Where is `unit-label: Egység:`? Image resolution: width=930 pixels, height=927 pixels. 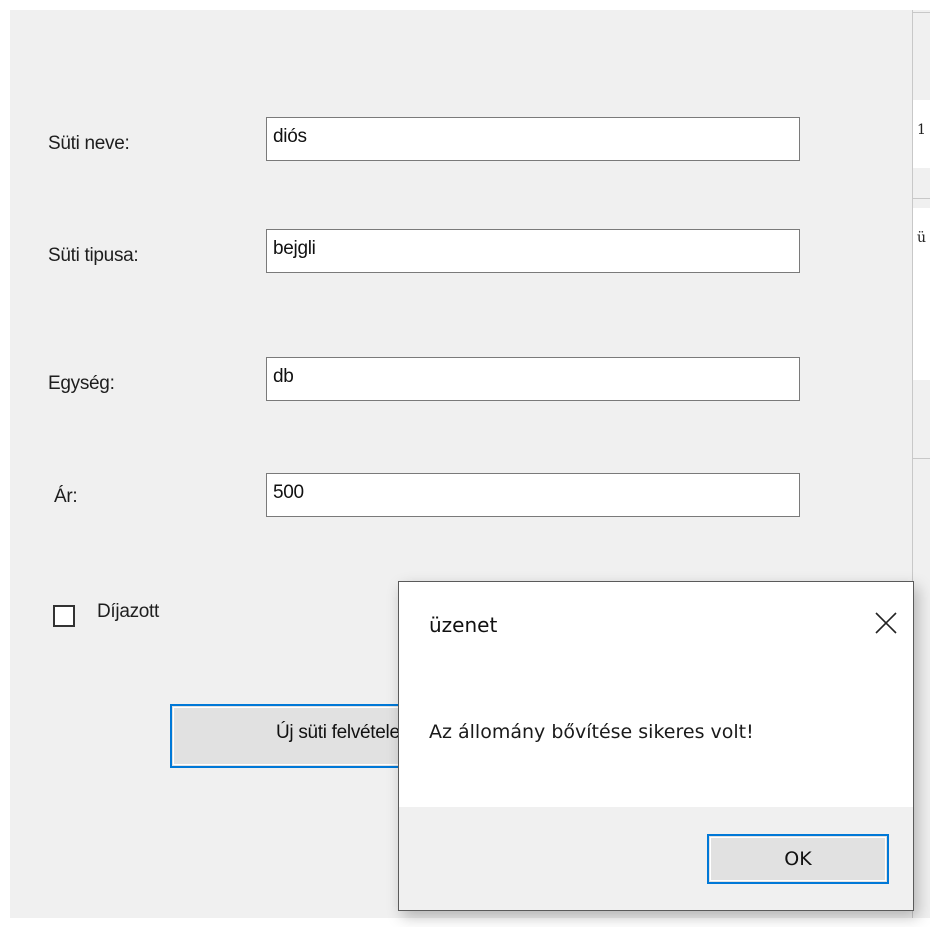 unit-label: Egység: is located at coordinates (81, 383).